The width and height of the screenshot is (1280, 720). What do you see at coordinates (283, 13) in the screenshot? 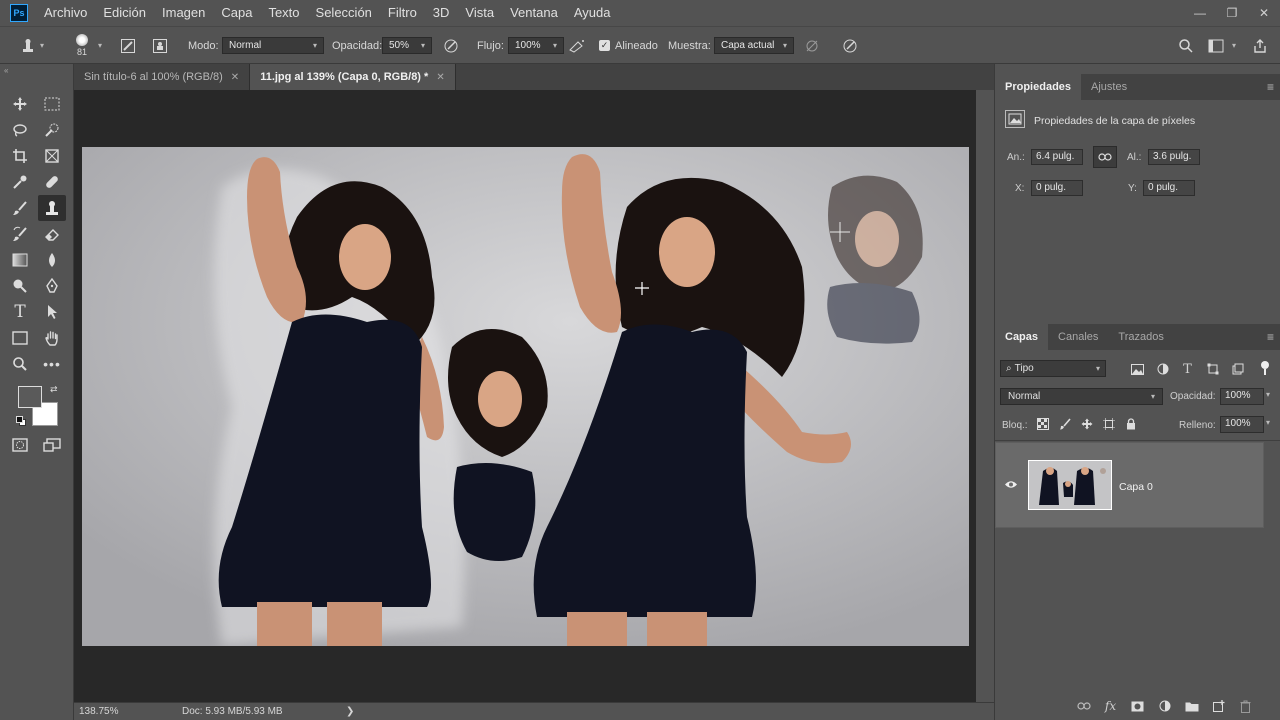
I see `menu-texto: Texto` at bounding box center [283, 13].